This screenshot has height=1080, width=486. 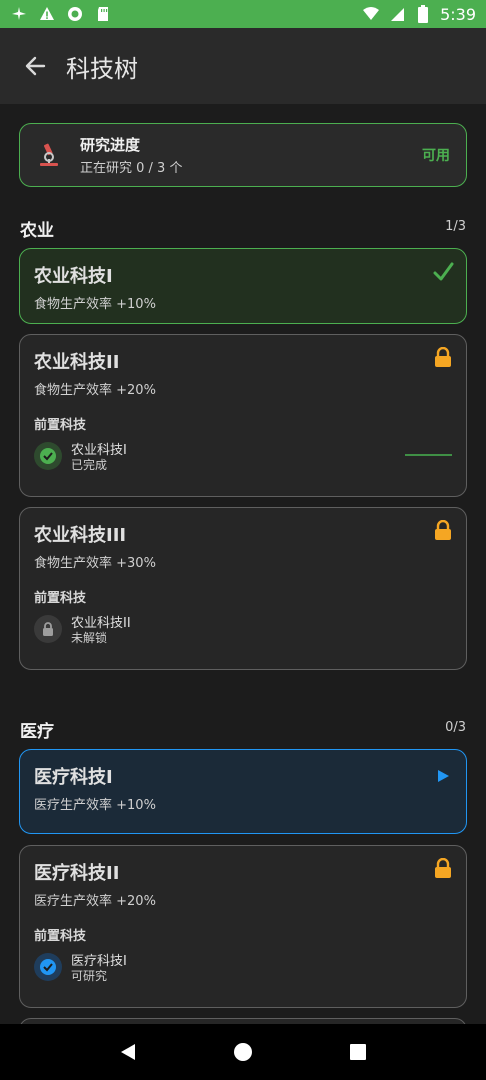 I want to click on microscope-icon, so click(x=49, y=155).